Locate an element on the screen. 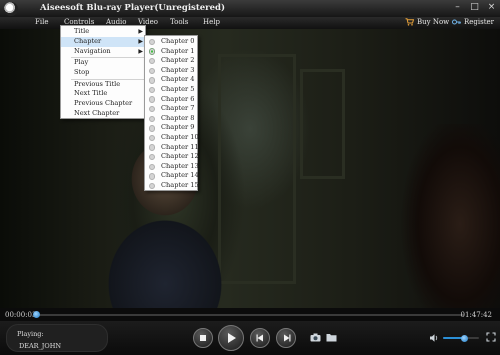 The height and width of the screenshot is (355, 500). minimize-icon: – is located at coordinates (457, 7).